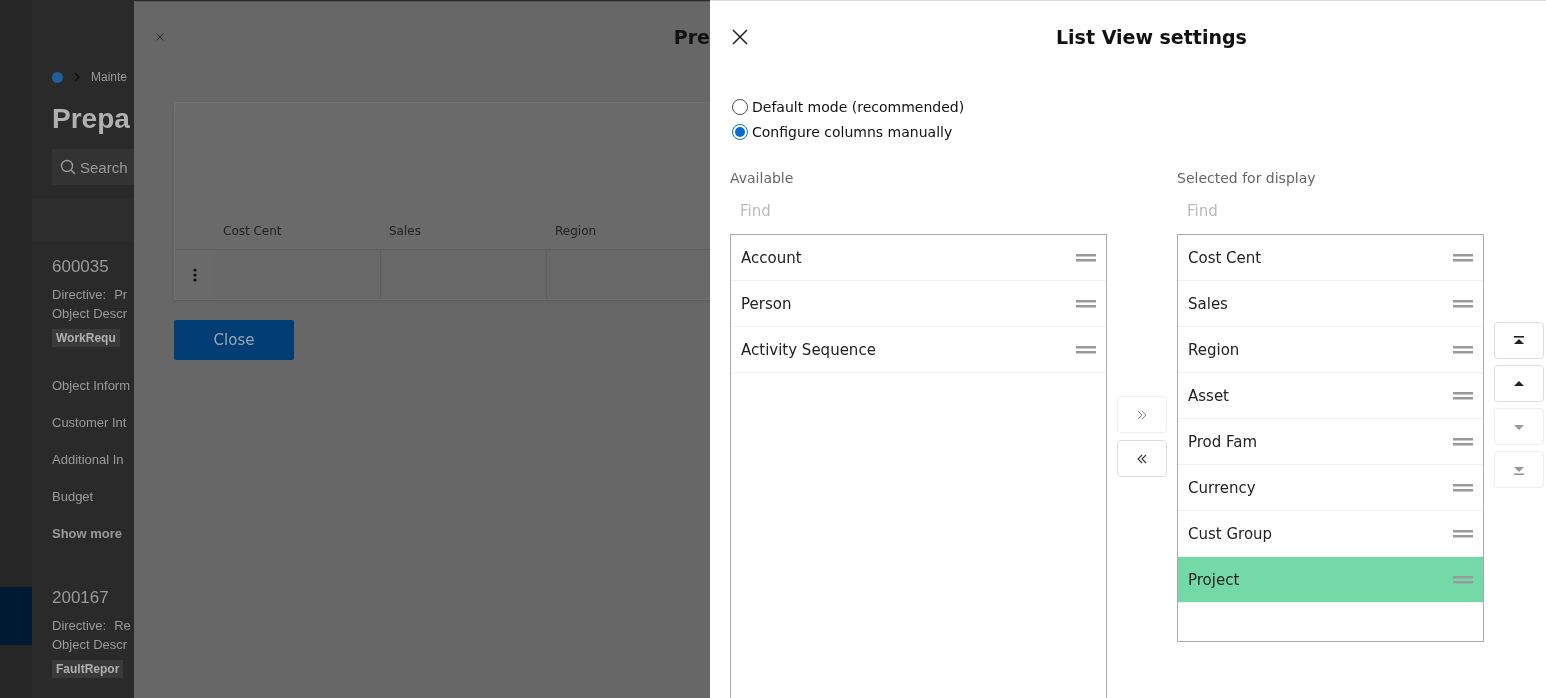  What do you see at coordinates (93, 385) in the screenshot?
I see `section-link: Object Inform` at bounding box center [93, 385].